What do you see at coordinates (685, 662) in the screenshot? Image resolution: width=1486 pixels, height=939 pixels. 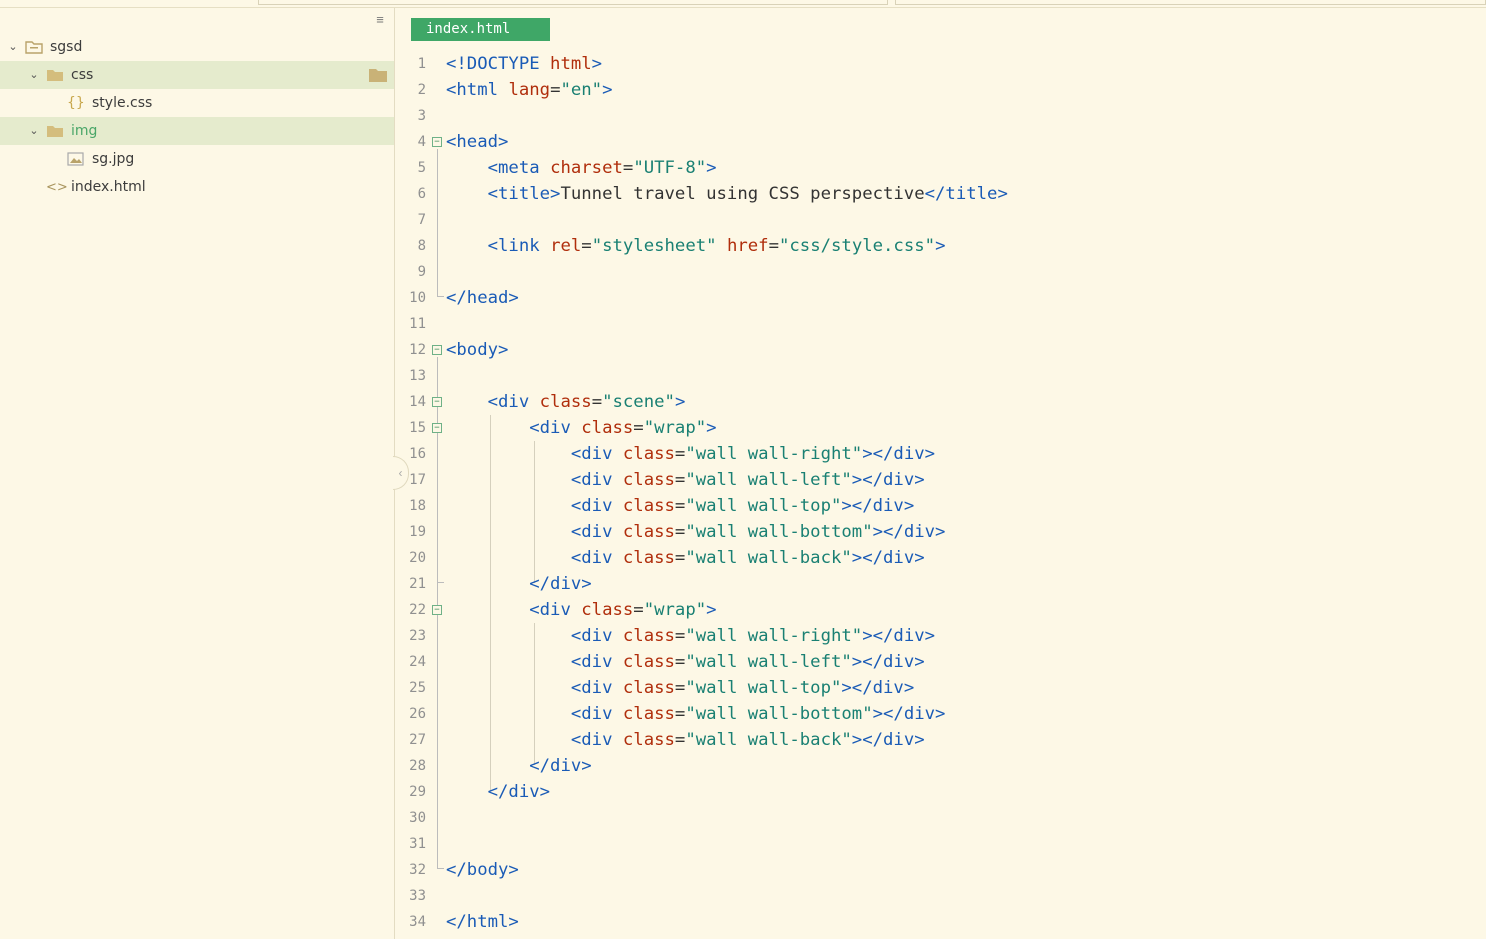 I see `code-text: <div class="wall wall-left"></div>` at bounding box center [685, 662].